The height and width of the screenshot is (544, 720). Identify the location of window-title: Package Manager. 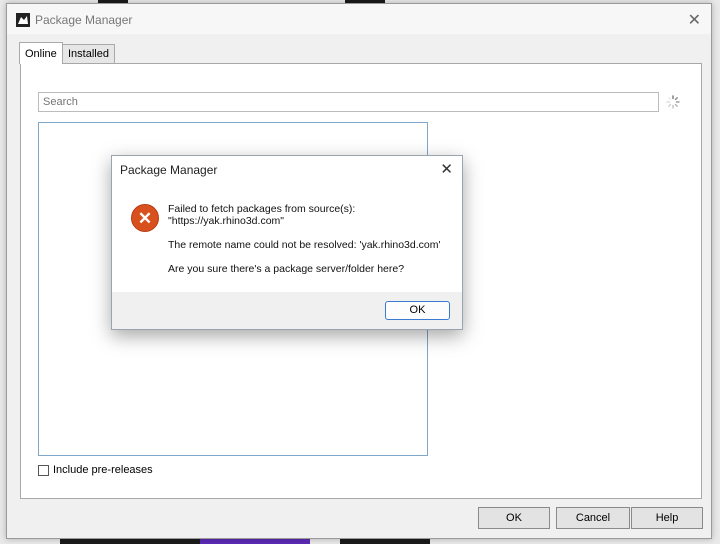
(84, 20).